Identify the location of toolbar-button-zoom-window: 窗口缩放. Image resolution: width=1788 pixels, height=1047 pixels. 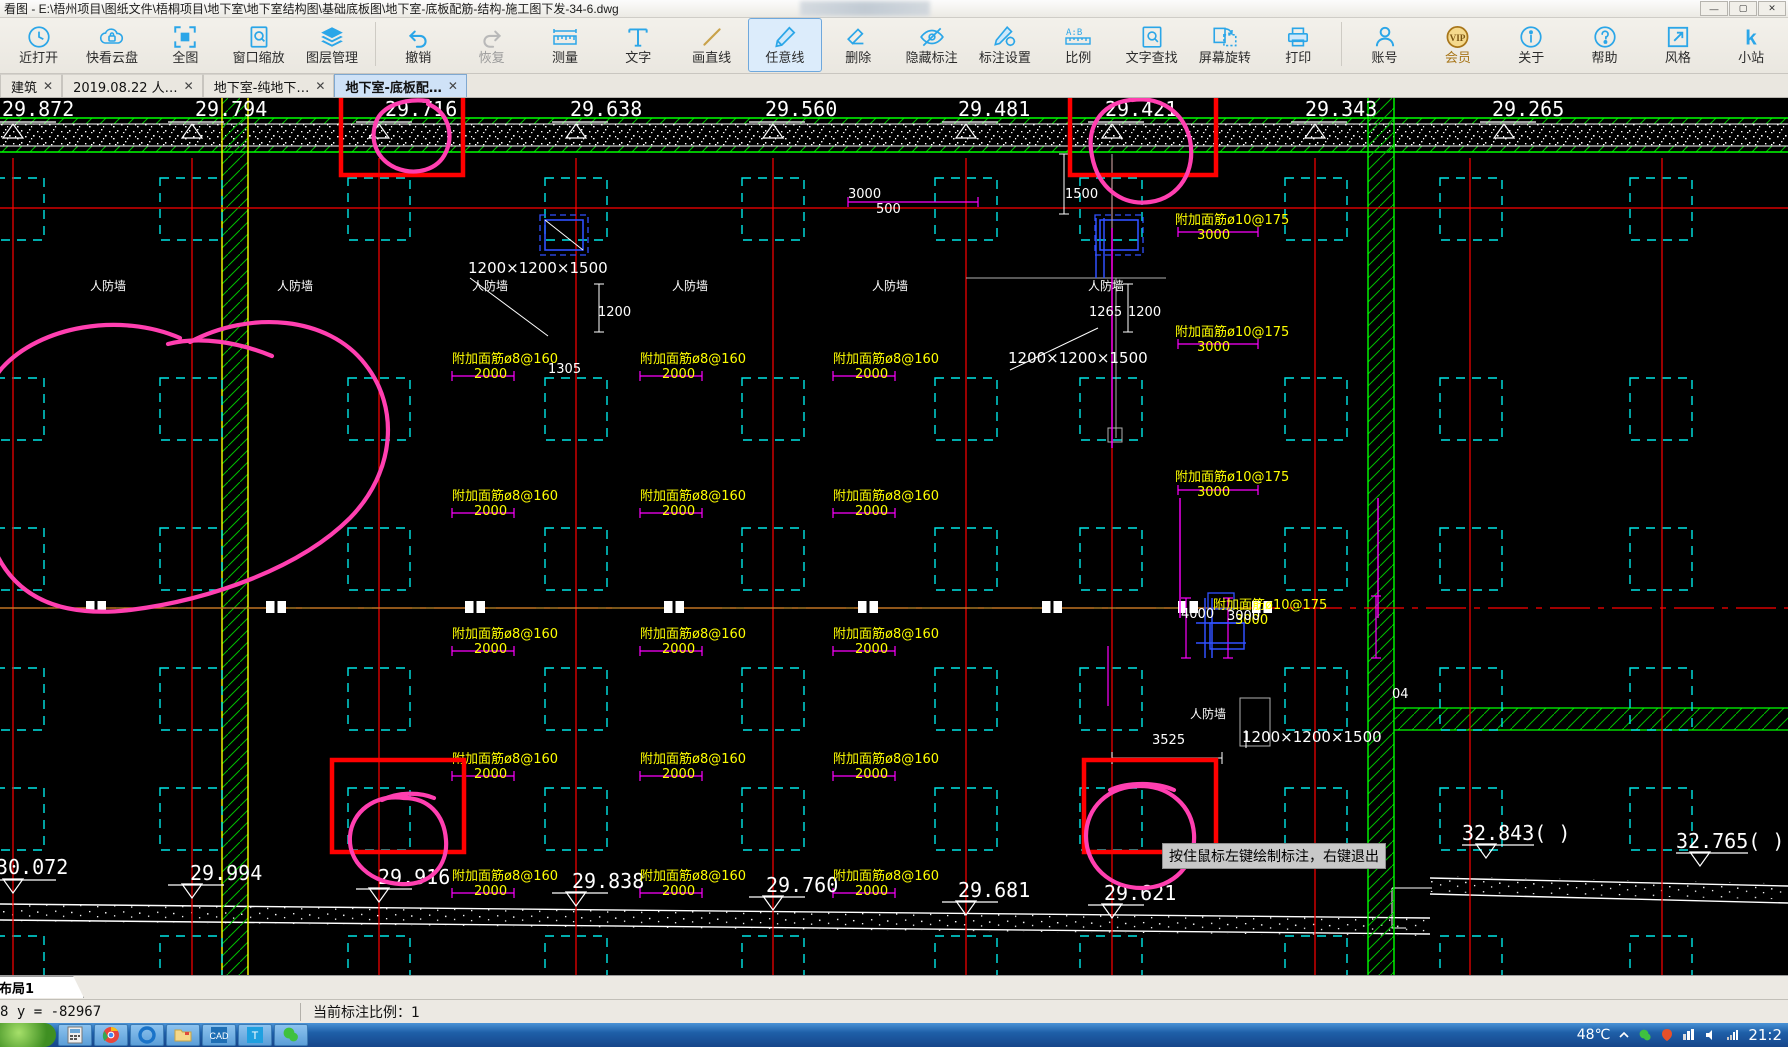
(258, 45).